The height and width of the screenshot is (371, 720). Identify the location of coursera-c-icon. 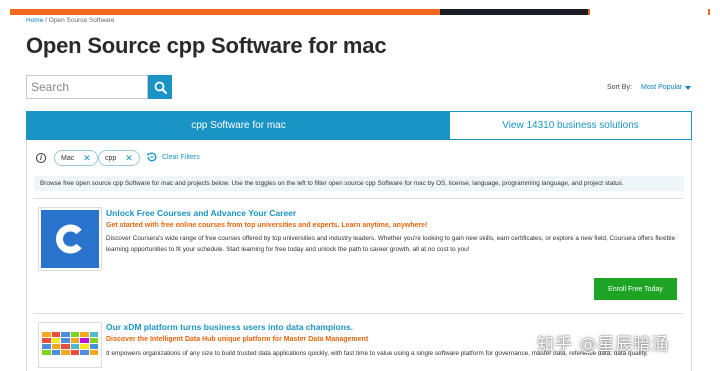
(69, 239).